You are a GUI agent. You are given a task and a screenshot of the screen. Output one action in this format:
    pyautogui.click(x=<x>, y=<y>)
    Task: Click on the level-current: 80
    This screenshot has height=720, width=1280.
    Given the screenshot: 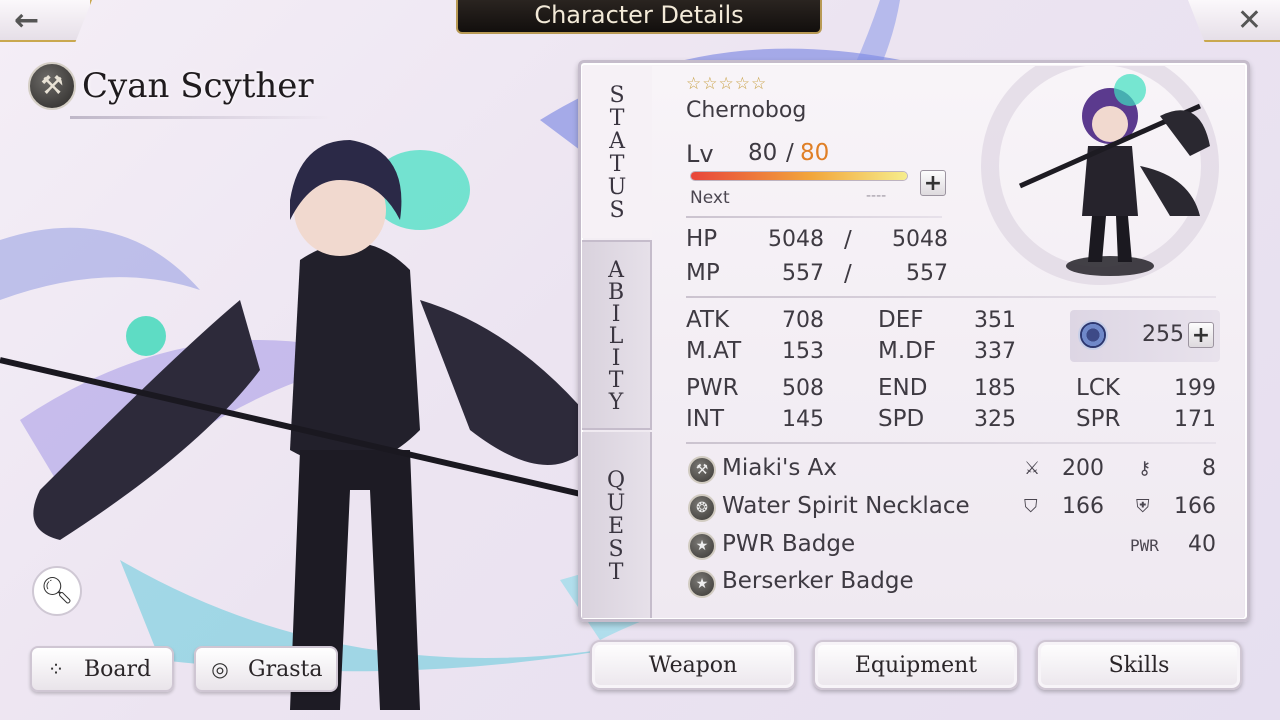 What is the action you would take?
    pyautogui.click(x=763, y=153)
    